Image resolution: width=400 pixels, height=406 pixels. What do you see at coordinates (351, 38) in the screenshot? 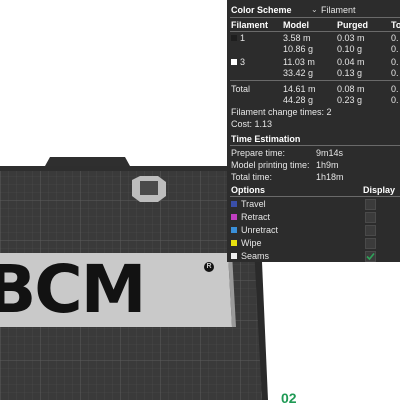
I see `filament-1-purged-length: 0.03 m` at bounding box center [351, 38].